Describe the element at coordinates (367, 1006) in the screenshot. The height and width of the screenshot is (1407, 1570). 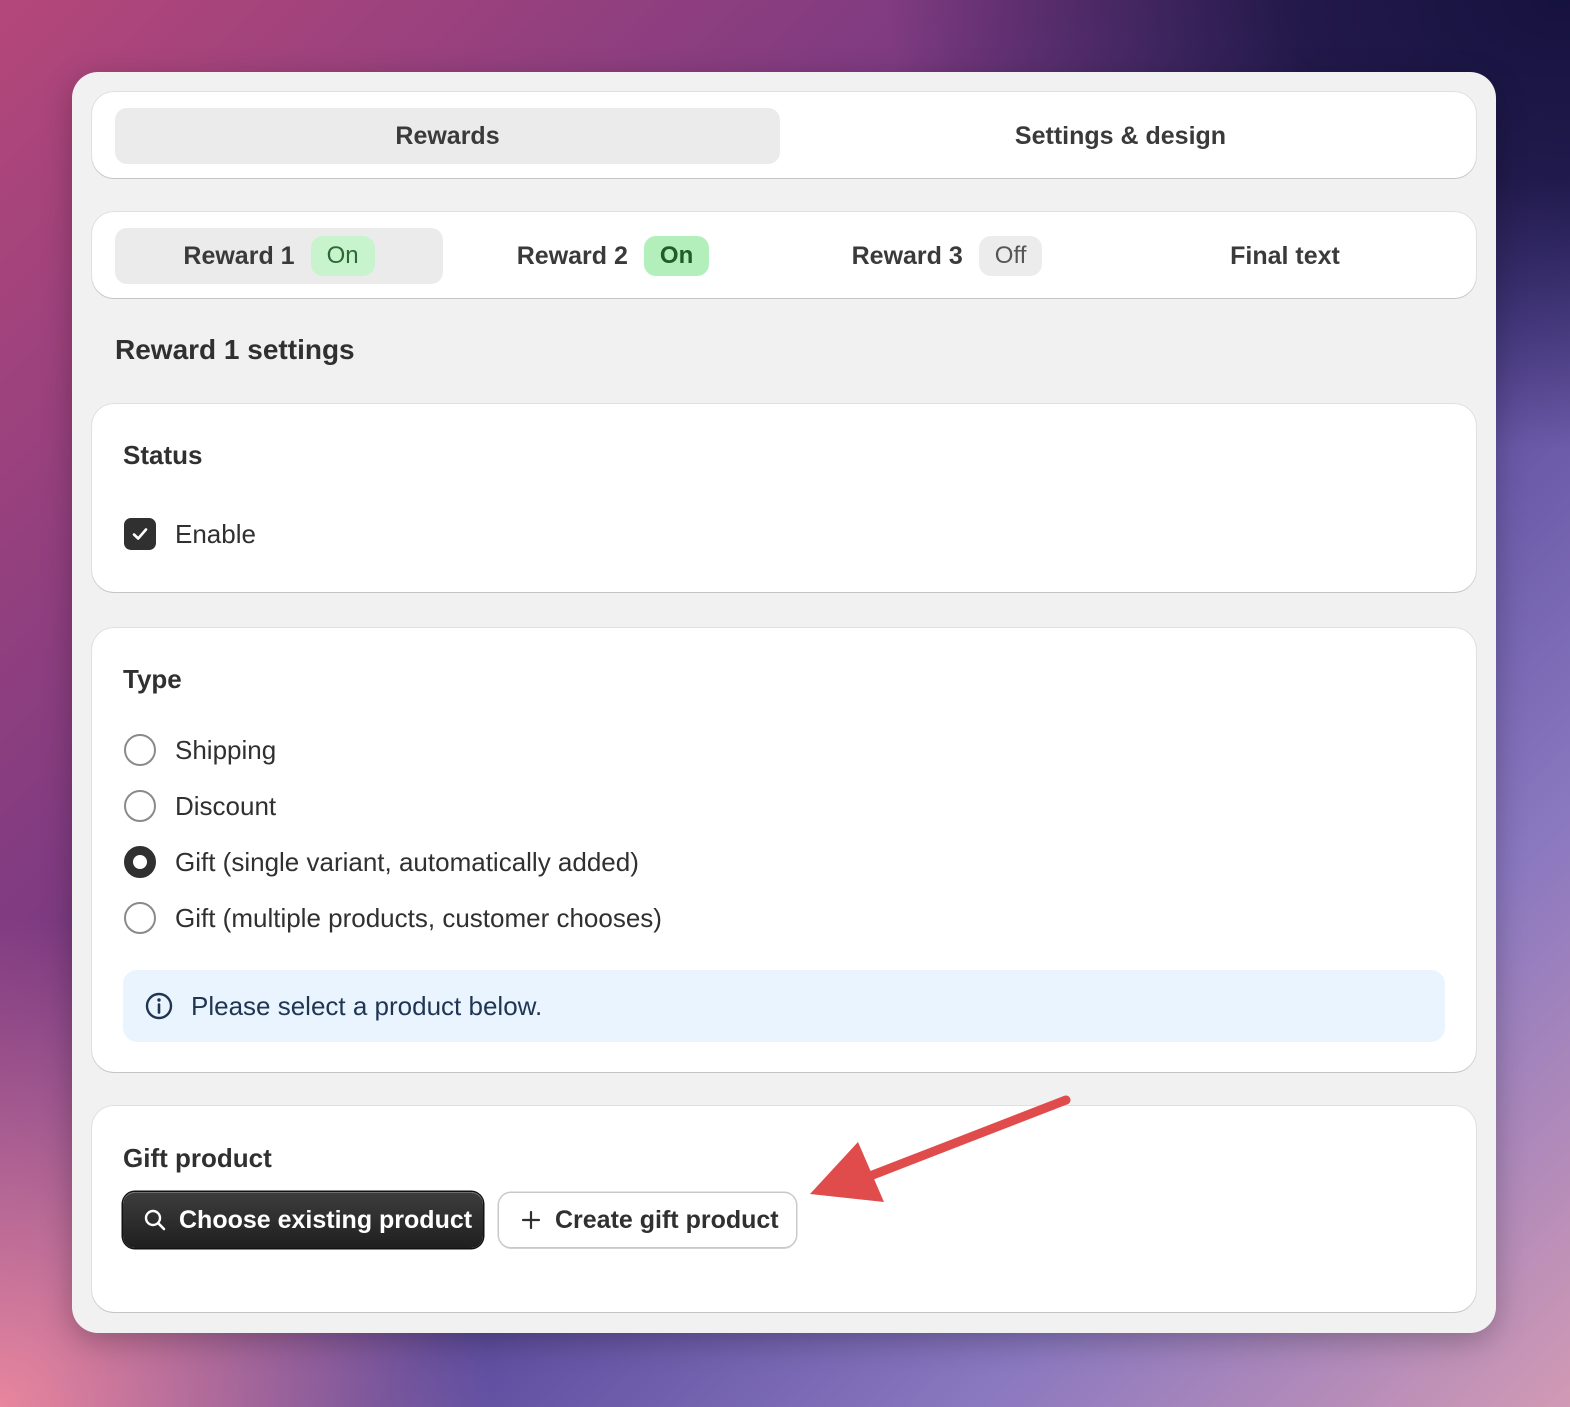
I see `info-text: Please select a product below.` at that location.